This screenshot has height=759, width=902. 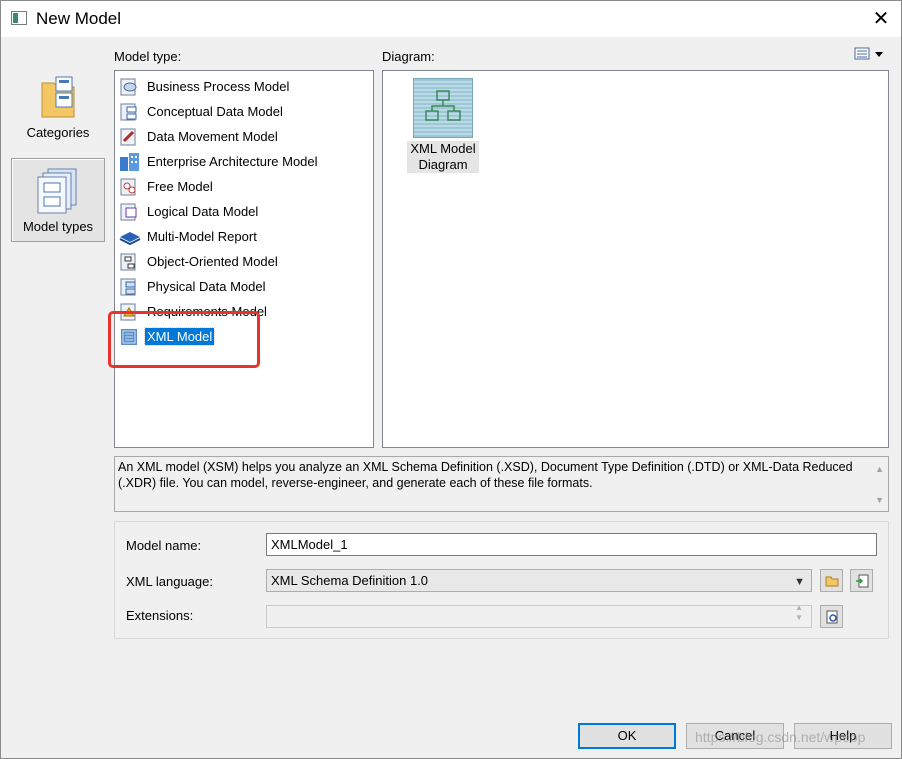 What do you see at coordinates (443, 108) in the screenshot?
I see `xml-model-diagram-icon` at bounding box center [443, 108].